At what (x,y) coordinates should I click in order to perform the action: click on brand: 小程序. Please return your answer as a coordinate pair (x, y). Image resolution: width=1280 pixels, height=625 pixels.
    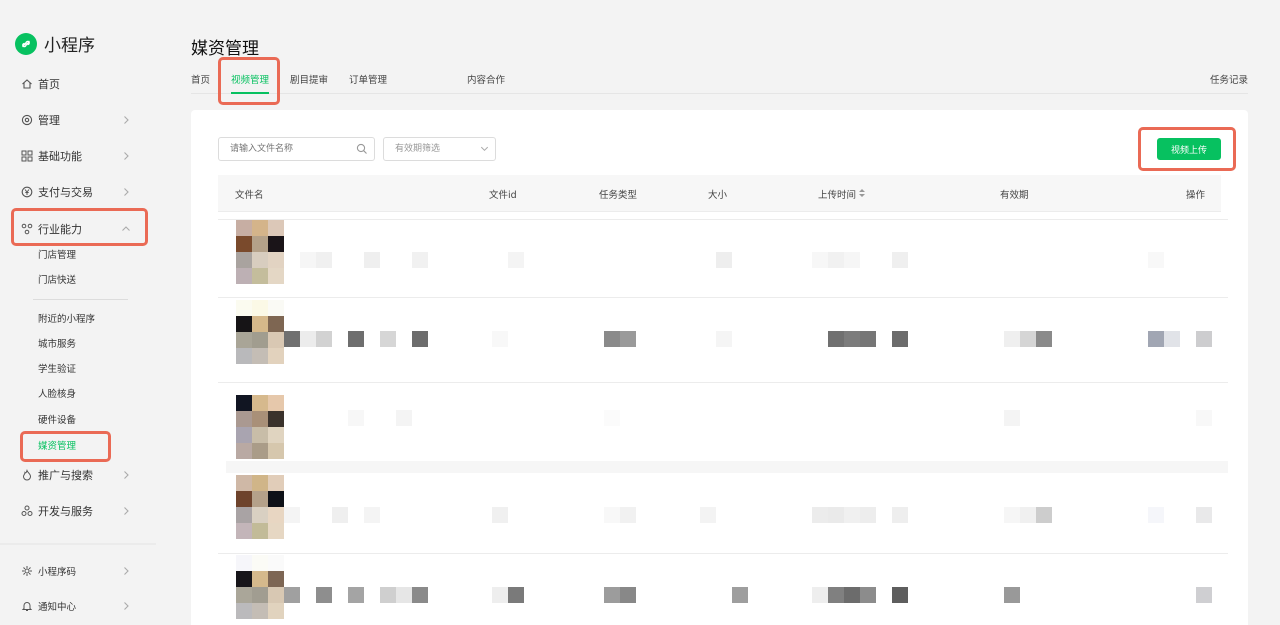
    Looking at the image, I should click on (55, 43).